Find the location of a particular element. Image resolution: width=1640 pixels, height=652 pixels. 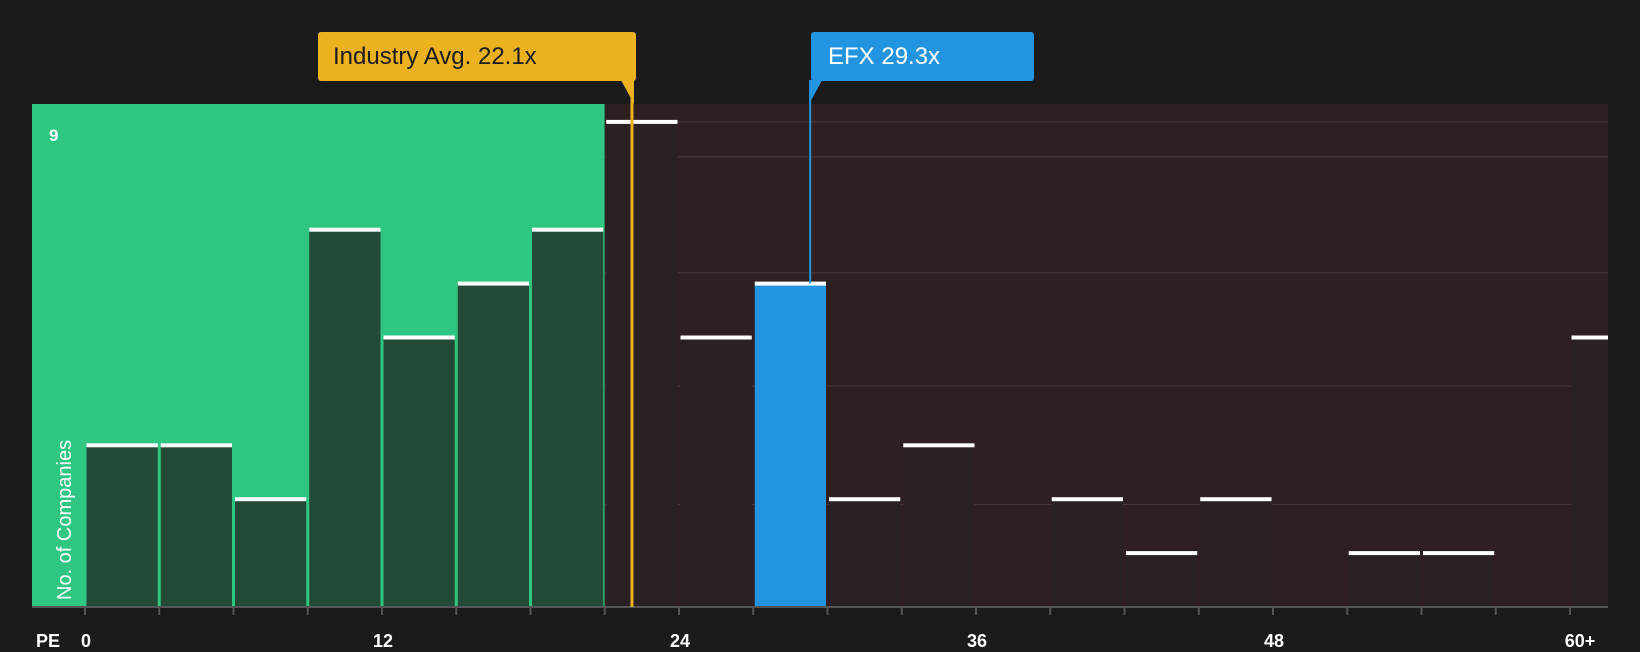

x-tick-label: 48 is located at coordinates (1274, 641).